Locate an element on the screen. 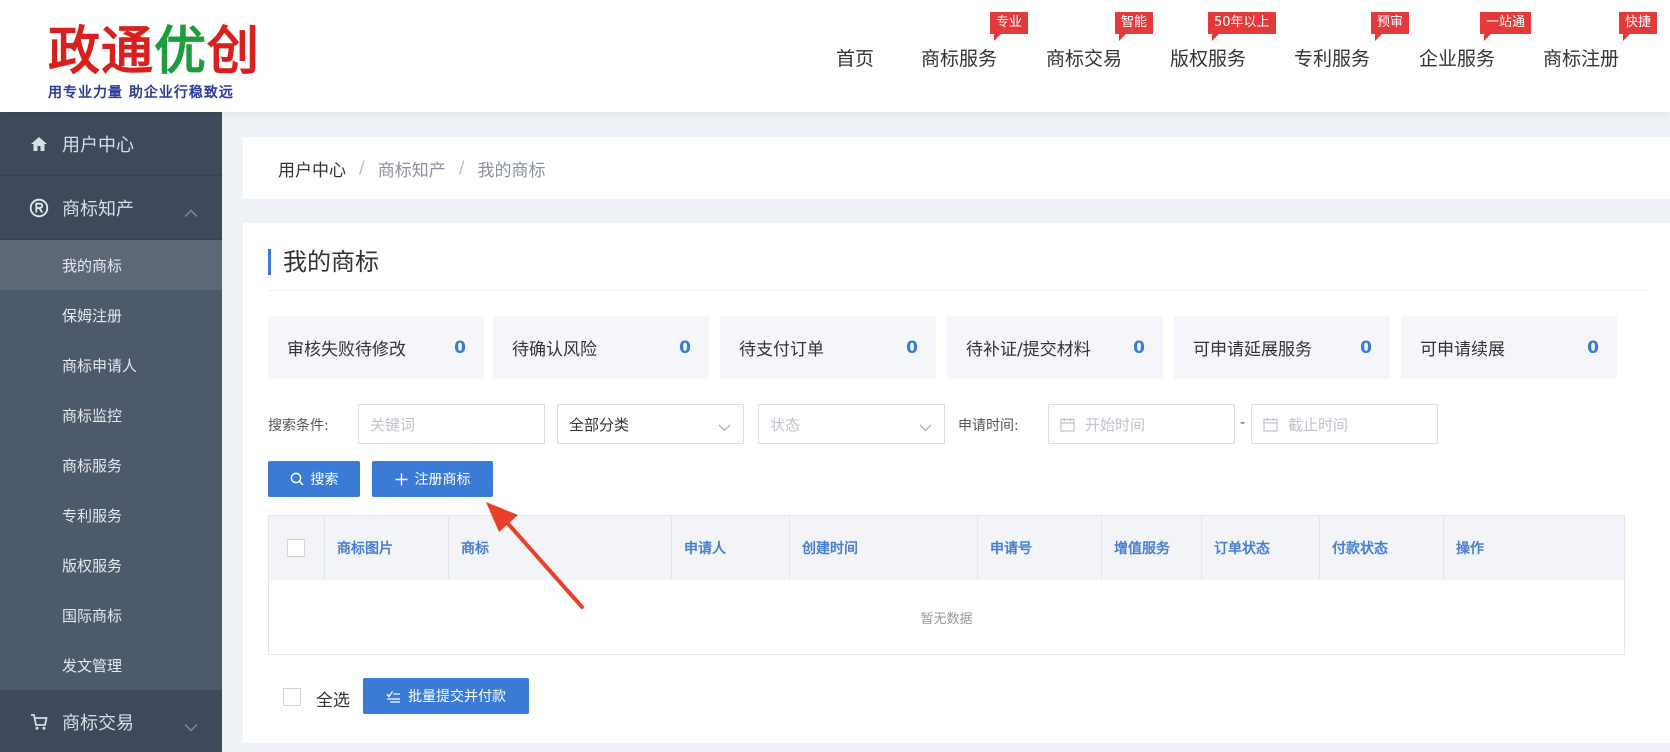 This screenshot has height=752, width=1670. divider is located at coordinates (959, 290).